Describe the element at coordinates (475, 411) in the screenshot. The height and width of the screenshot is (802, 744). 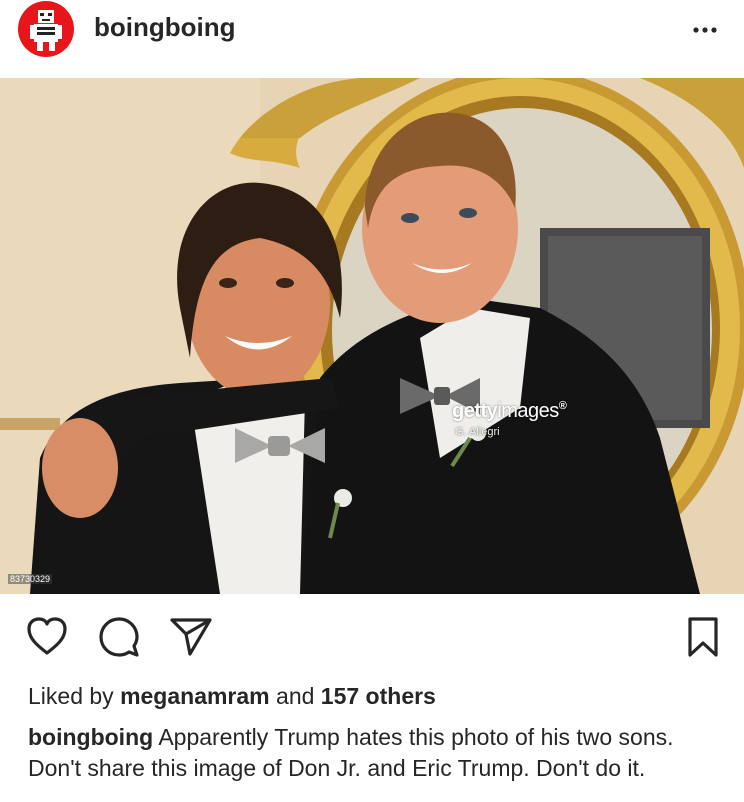
I see `watermark-bold: getty` at that location.